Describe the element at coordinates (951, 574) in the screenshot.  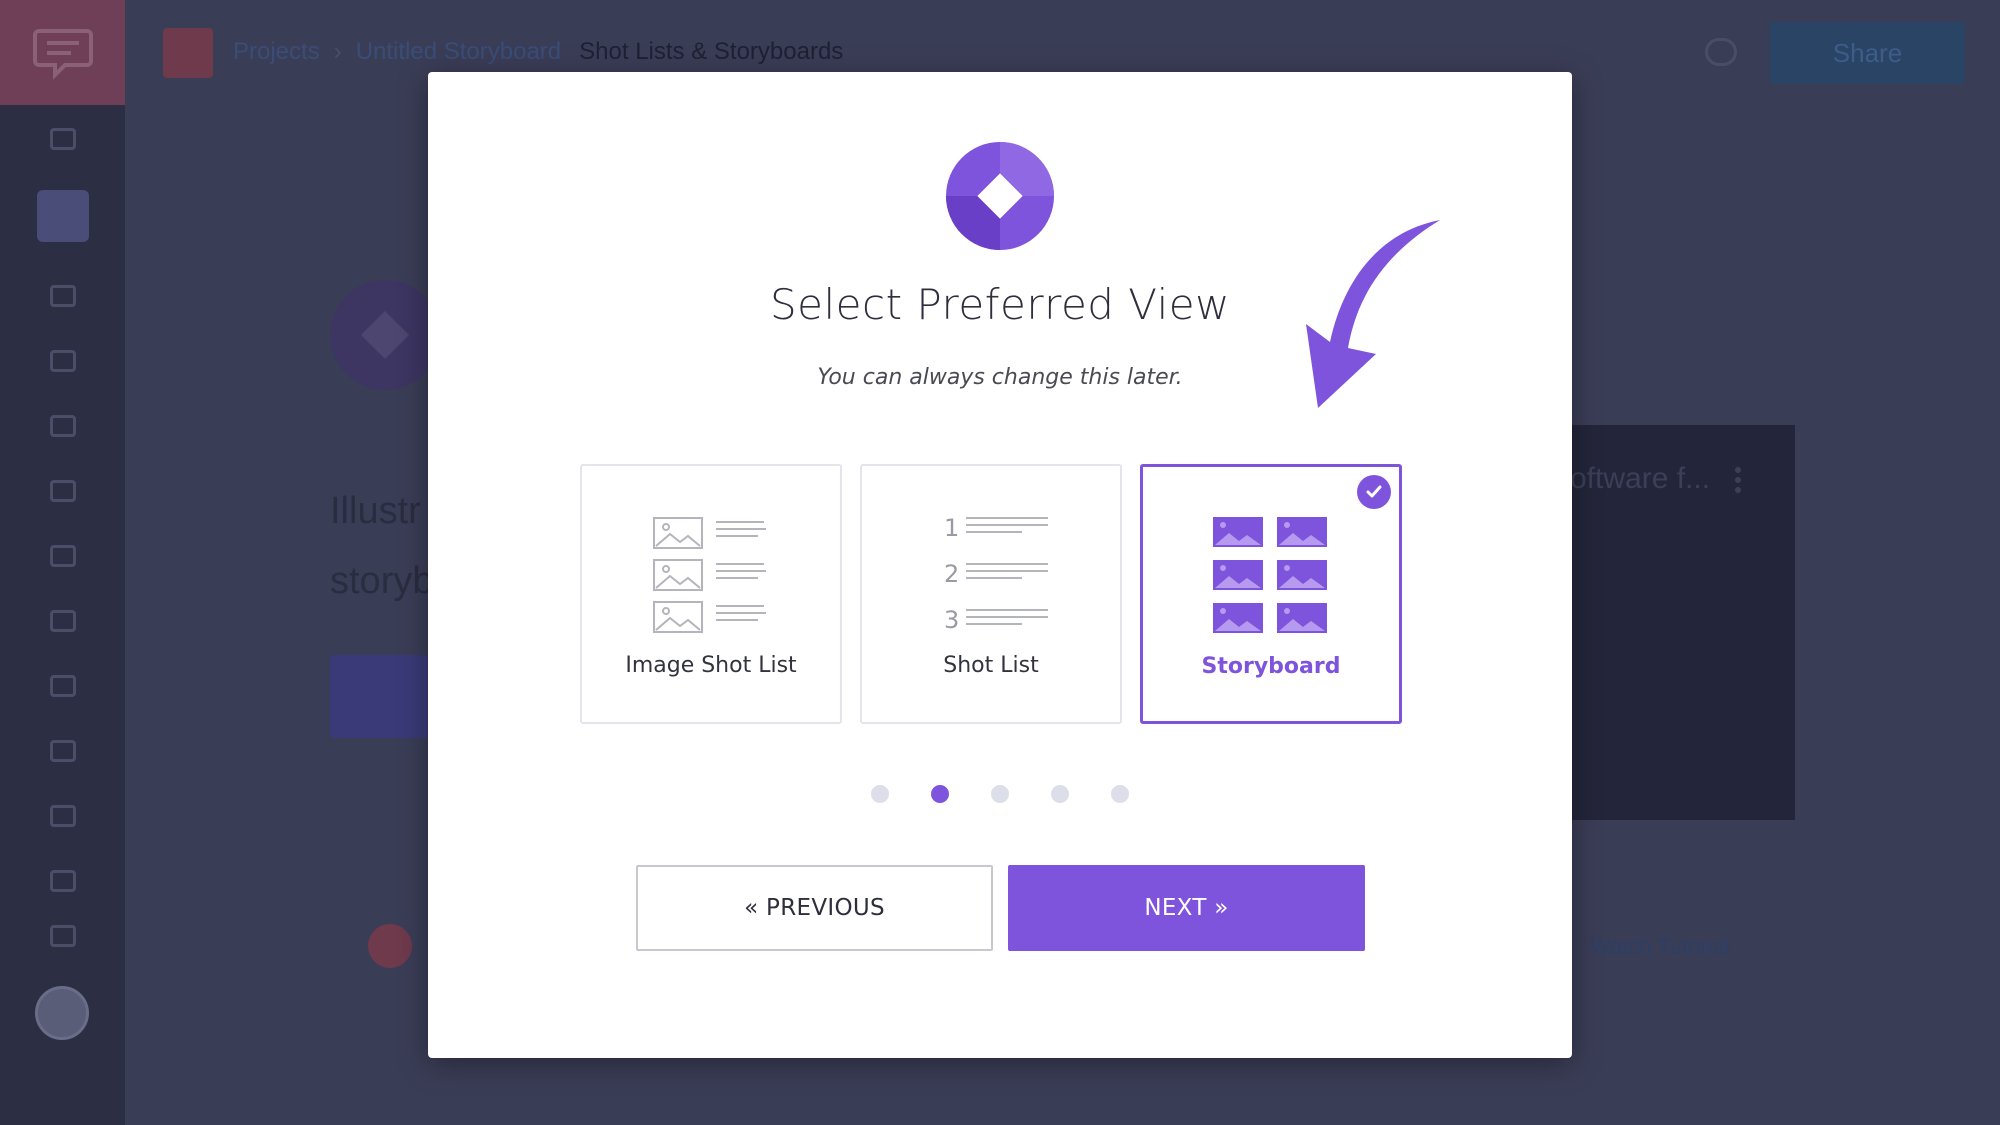
I see `list-number: 2` at that location.